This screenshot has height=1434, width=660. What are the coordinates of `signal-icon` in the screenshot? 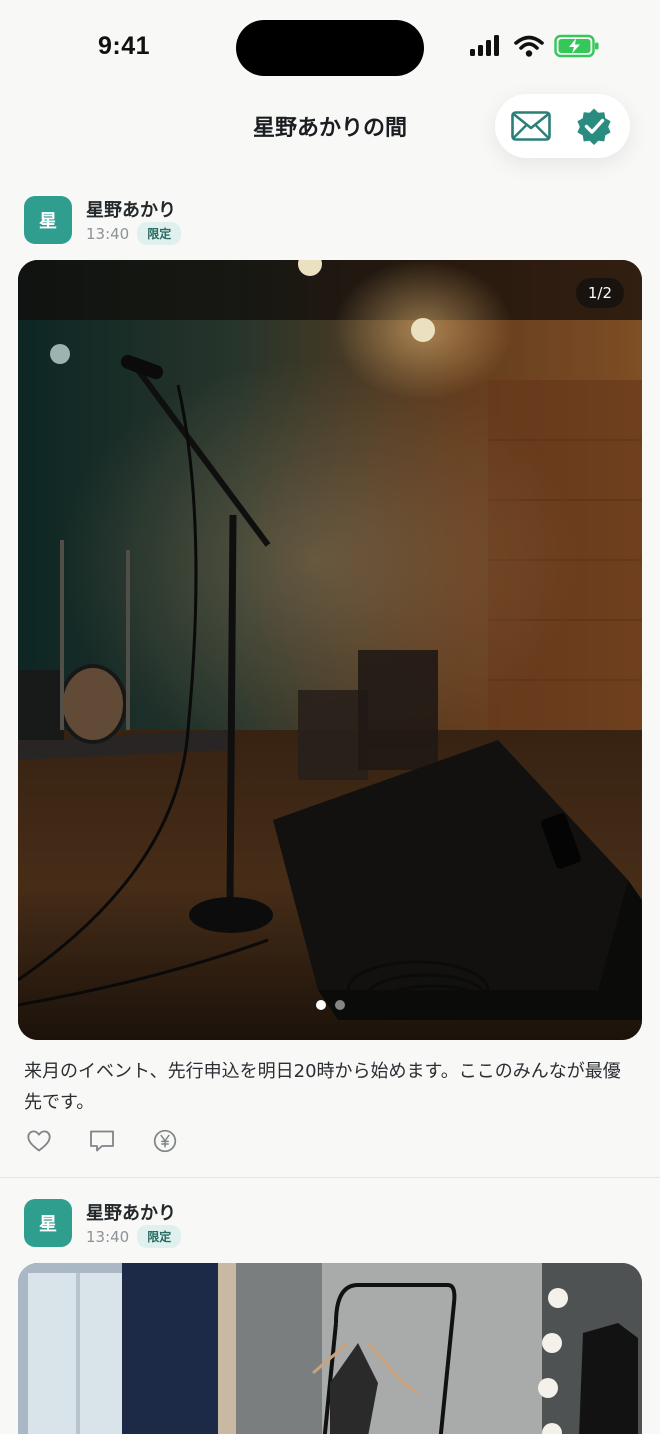 It's located at (484, 45).